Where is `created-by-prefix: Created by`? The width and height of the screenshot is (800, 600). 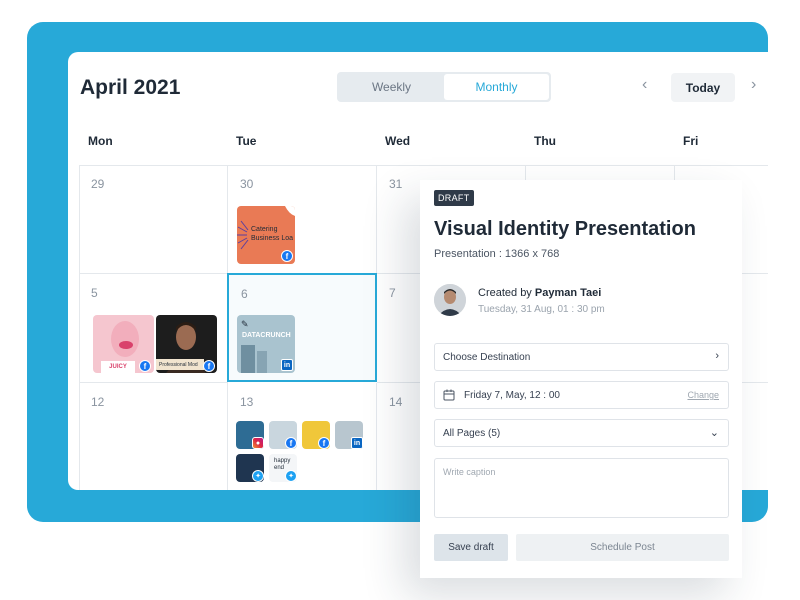 created-by-prefix: Created by is located at coordinates (505, 293).